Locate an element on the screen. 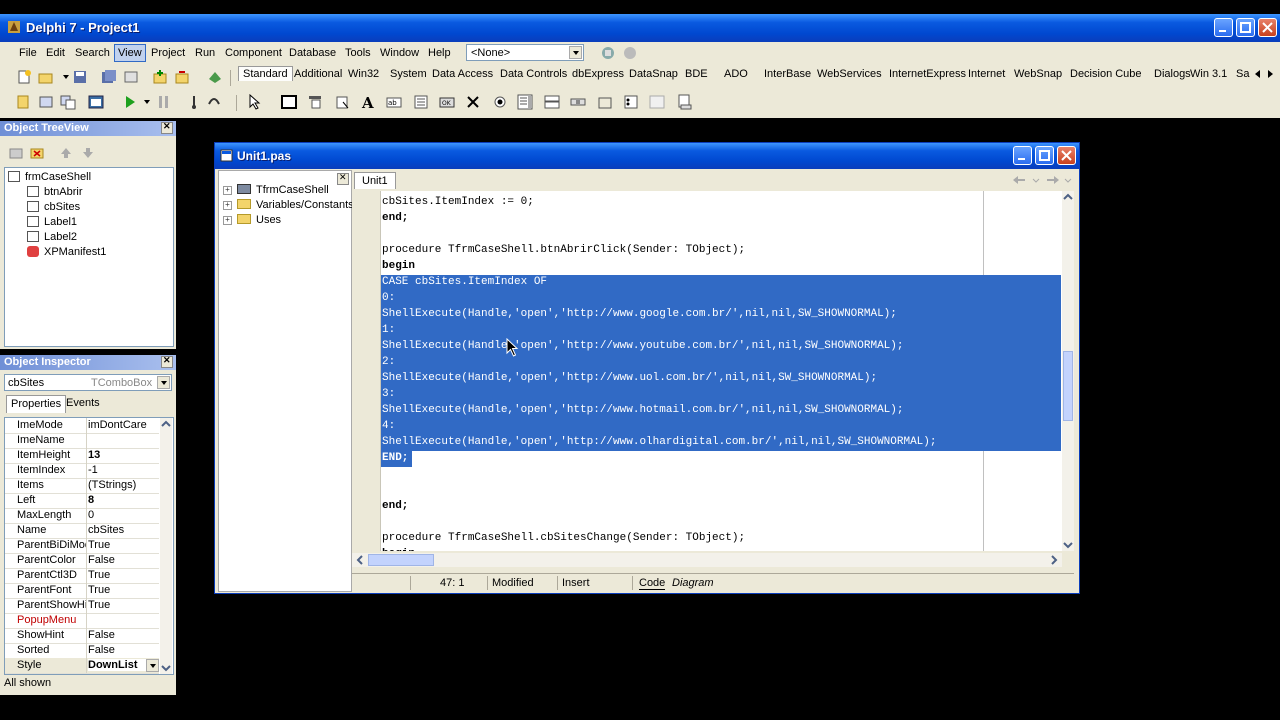 This screenshot has height=720, width=1280. view-unit-icon is located at coordinates (24, 102).